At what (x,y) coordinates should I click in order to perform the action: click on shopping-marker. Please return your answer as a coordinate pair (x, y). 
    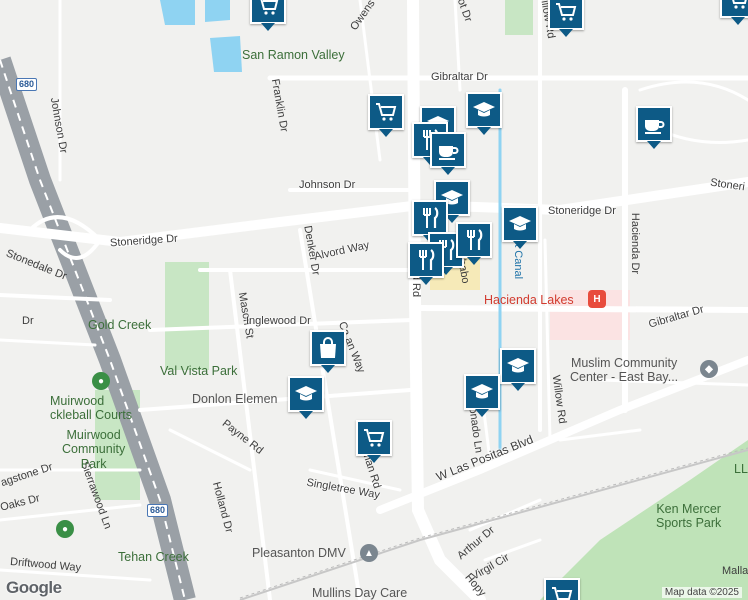
    Looking at the image, I should click on (328, 351).